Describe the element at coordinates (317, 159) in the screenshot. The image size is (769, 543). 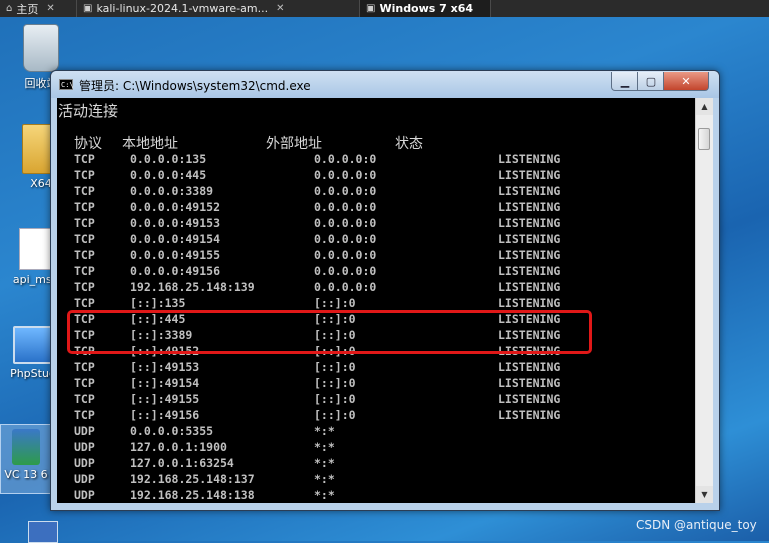
I see `table-row: TCP 0.0.0.0:135 0.0.0.0:0 LISTENING` at that location.